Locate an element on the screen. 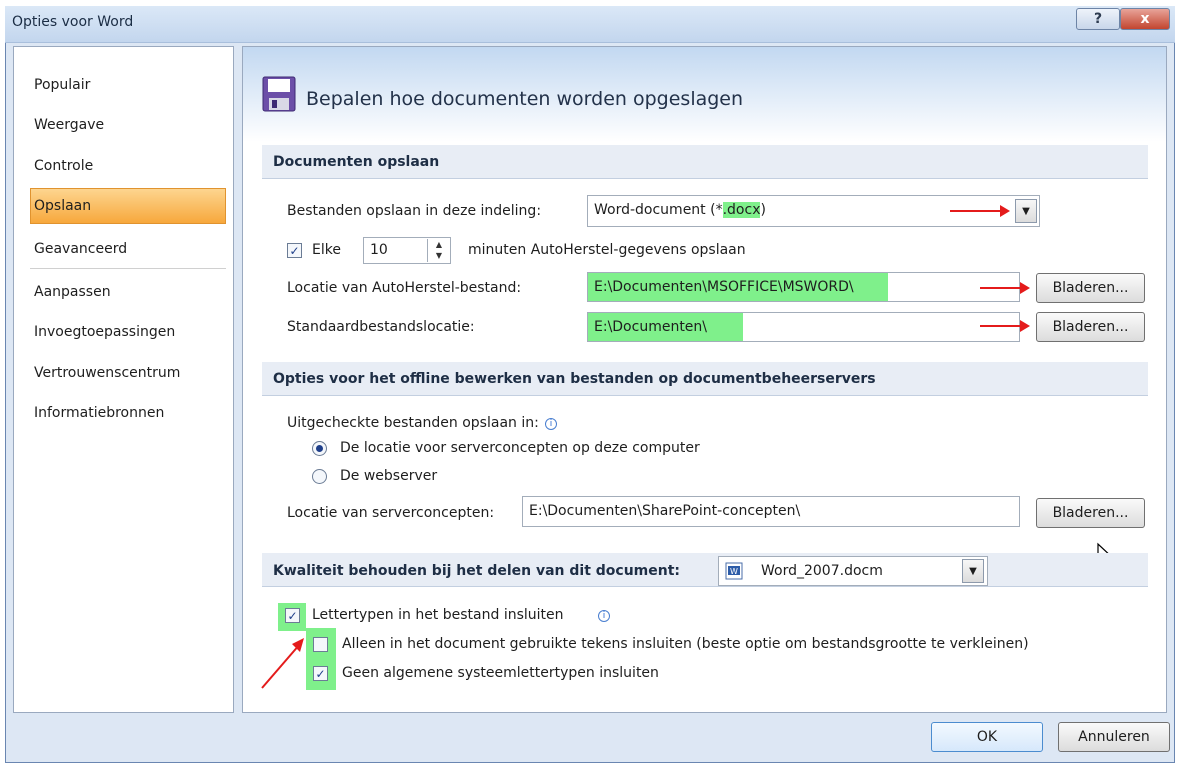 The image size is (1181, 769). radio-local-drafts is located at coordinates (319, 448).